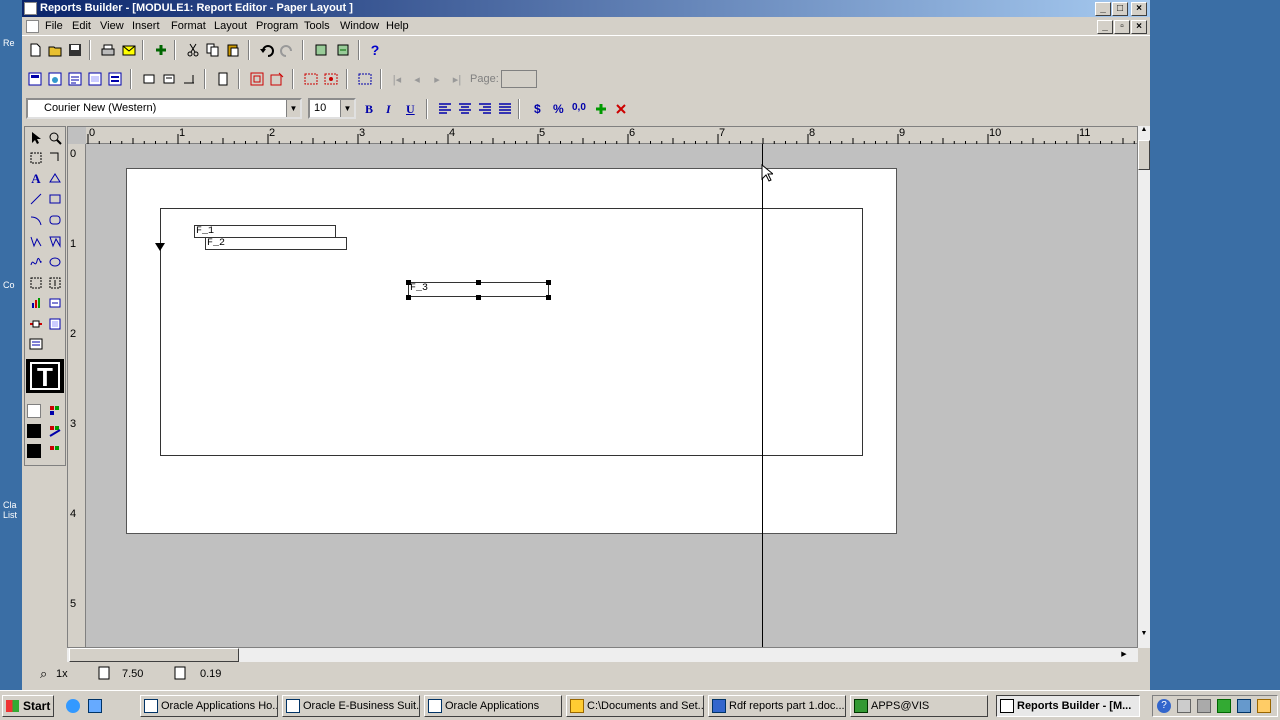 The width and height of the screenshot is (1280, 720). Describe the element at coordinates (55, 179) in the screenshot. I see `reshape-tool-icon` at that location.